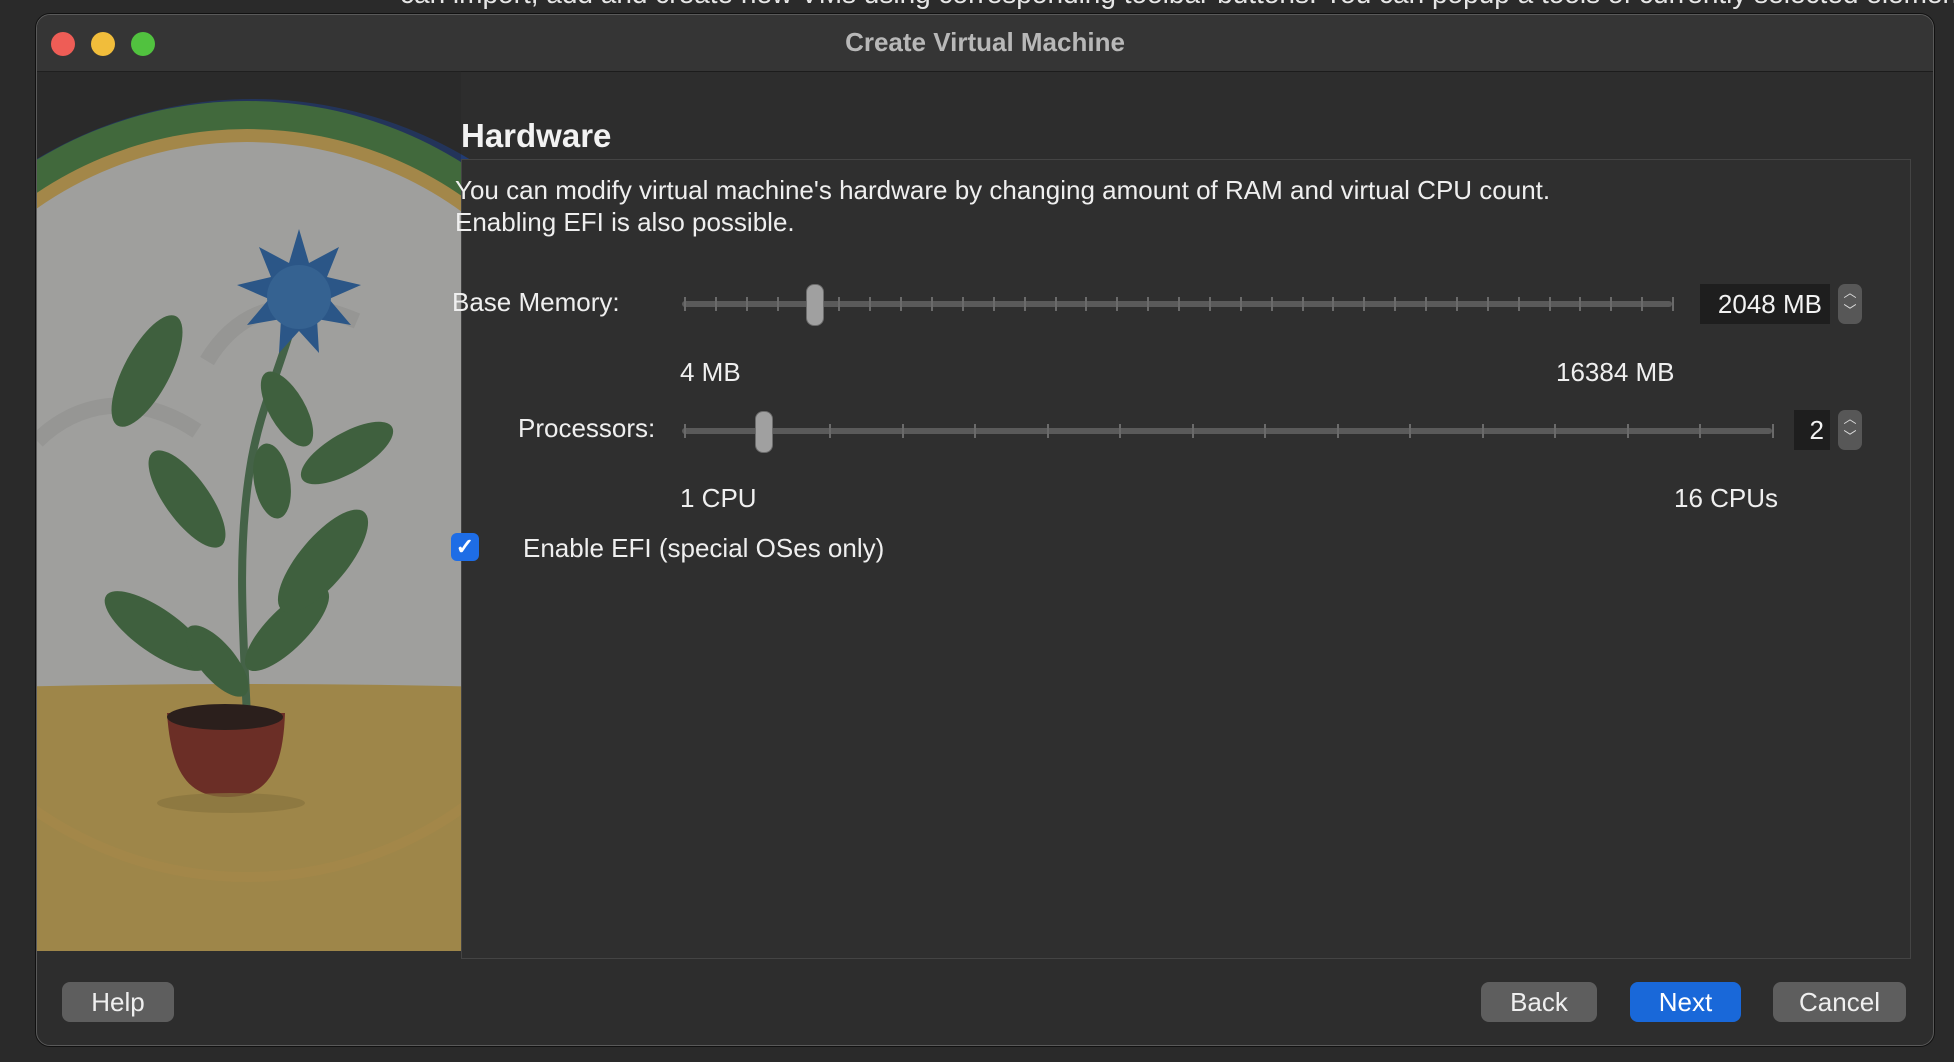 Image resolution: width=1954 pixels, height=1062 pixels. I want to click on processors-slider, so click(1227, 431).